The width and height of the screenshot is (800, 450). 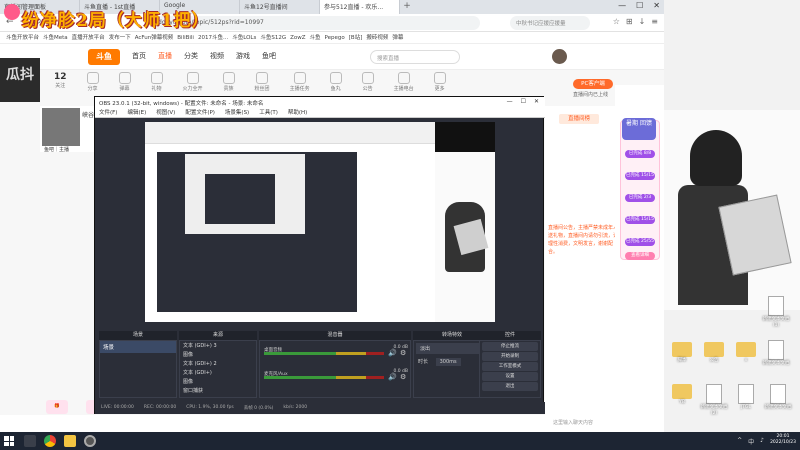 What do you see at coordinates (579, 119) in the screenshot?
I see `rank-tab: 直播间榜` at bounding box center [579, 119].